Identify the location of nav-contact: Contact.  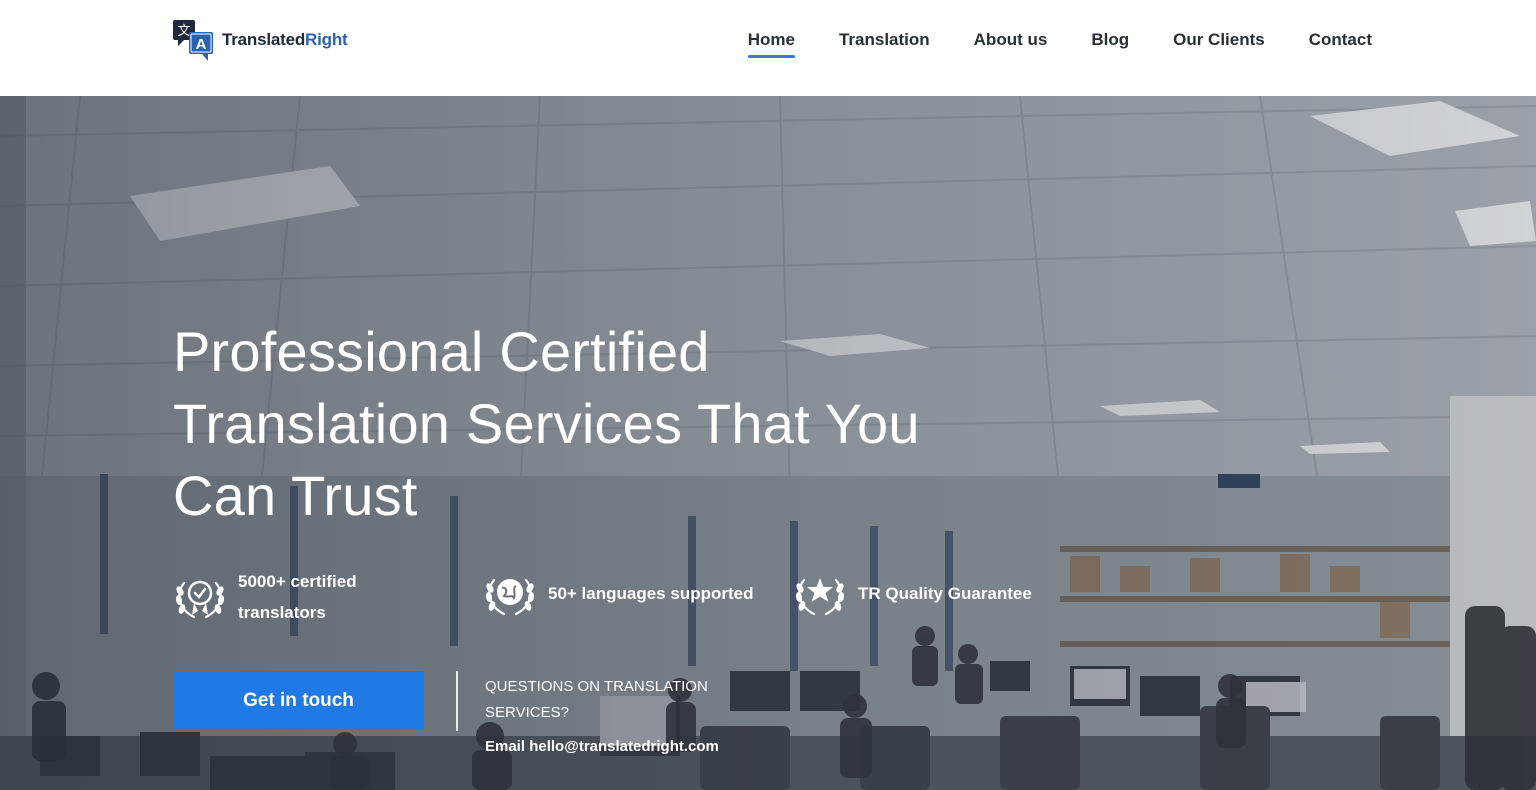
(1340, 44).